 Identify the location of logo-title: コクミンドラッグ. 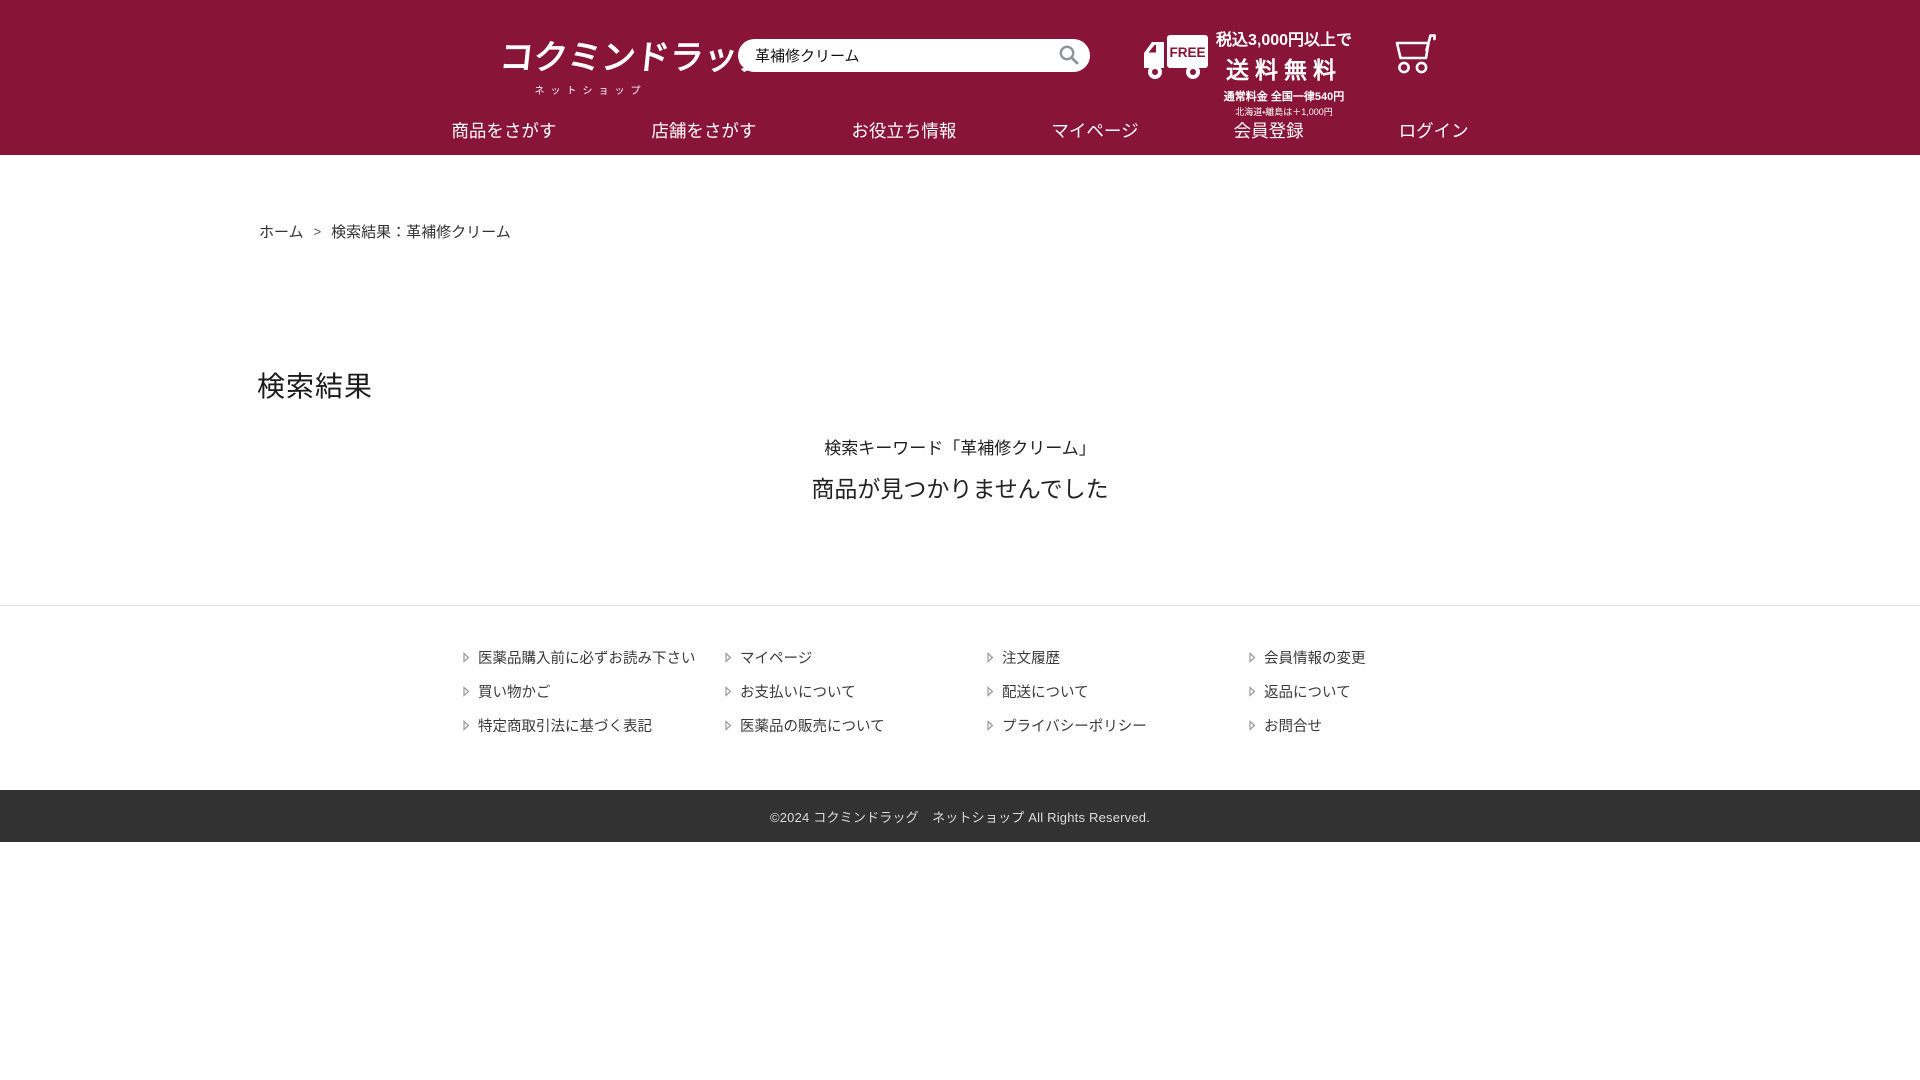
(635, 58).